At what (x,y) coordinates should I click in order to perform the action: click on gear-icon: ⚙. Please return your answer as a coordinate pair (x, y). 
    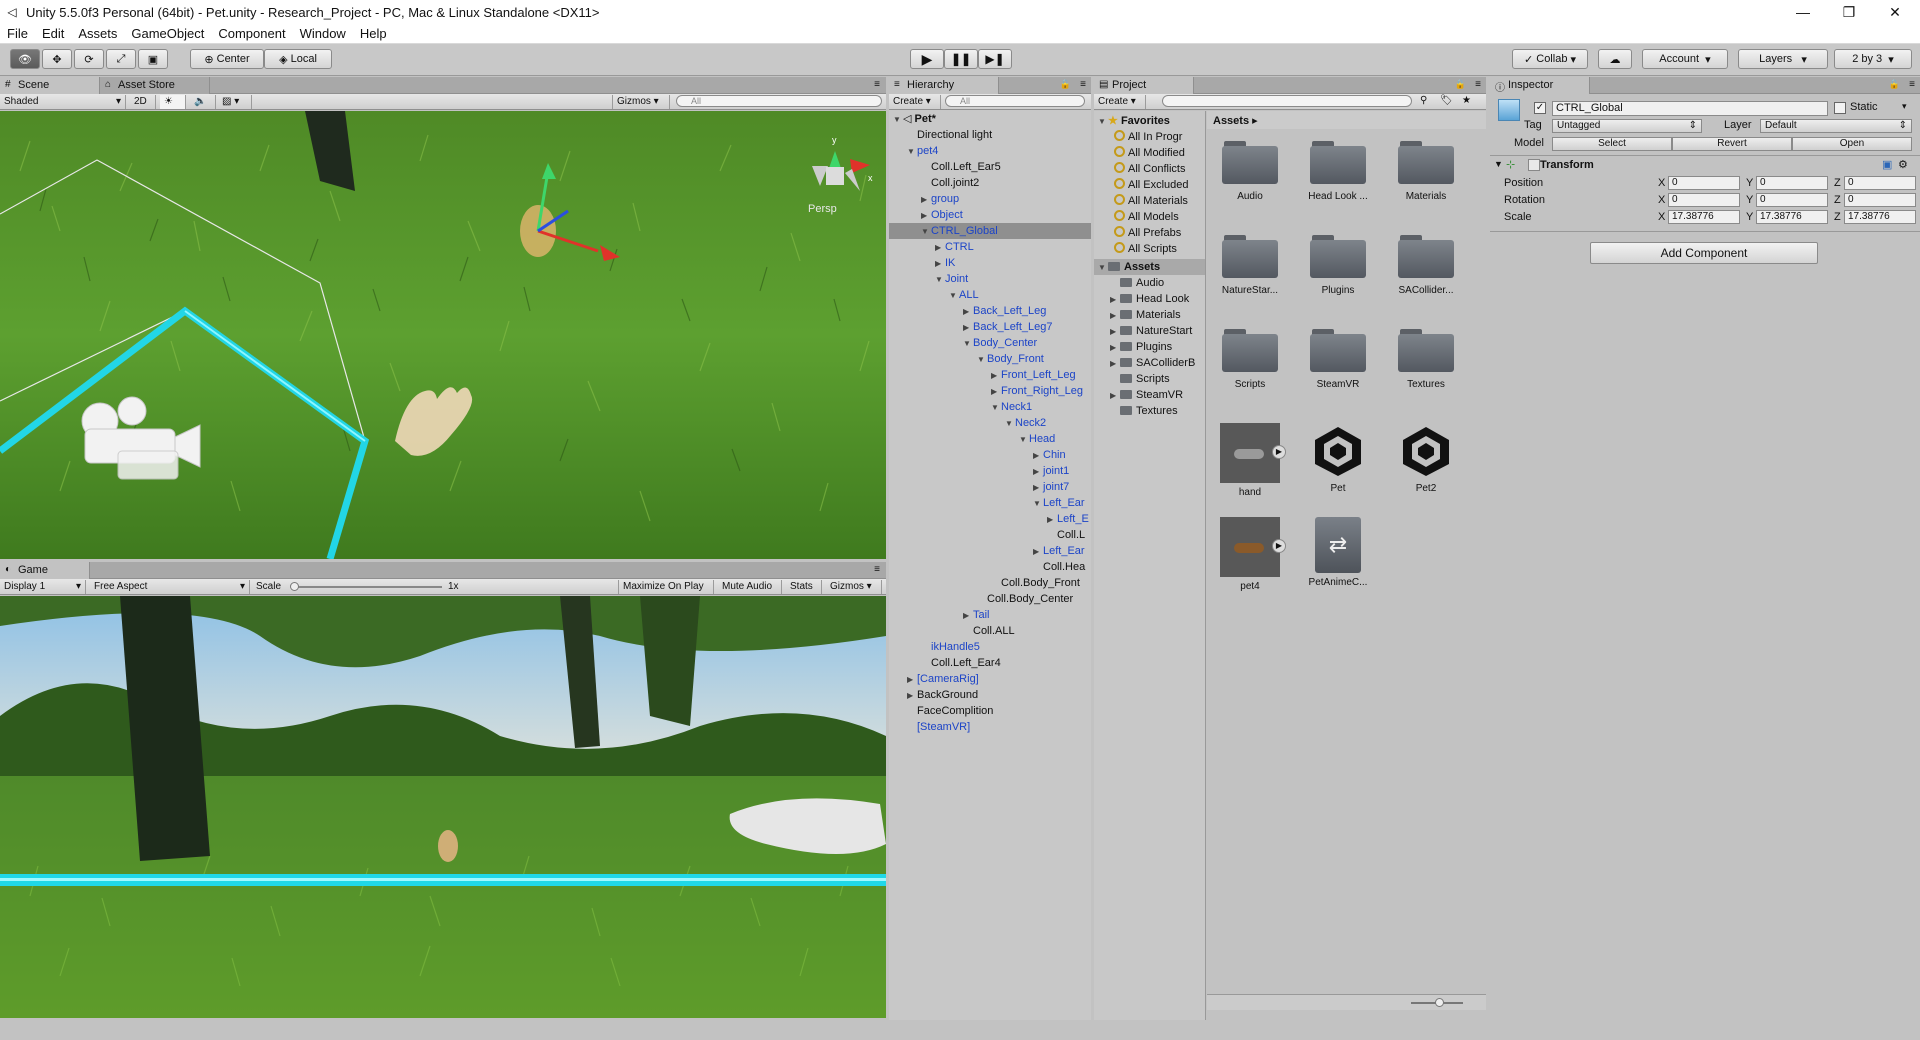
    Looking at the image, I should click on (1903, 164).